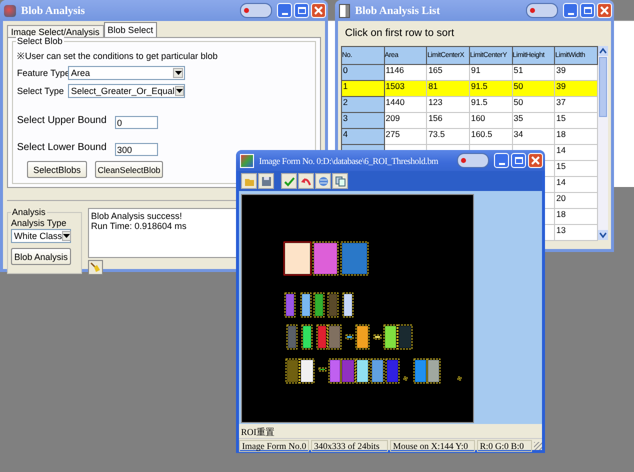  Describe the element at coordinates (405, 136) in the screenshot. I see `table-cell: 275` at that location.